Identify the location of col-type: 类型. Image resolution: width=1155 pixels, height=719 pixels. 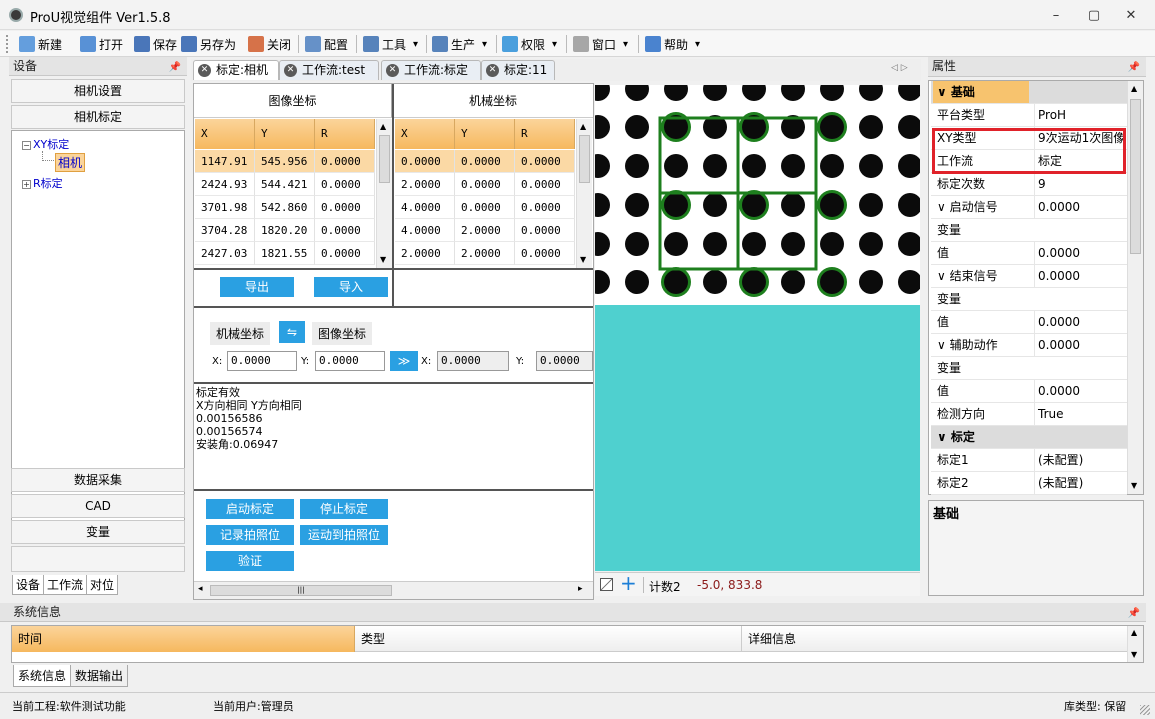
(548, 639).